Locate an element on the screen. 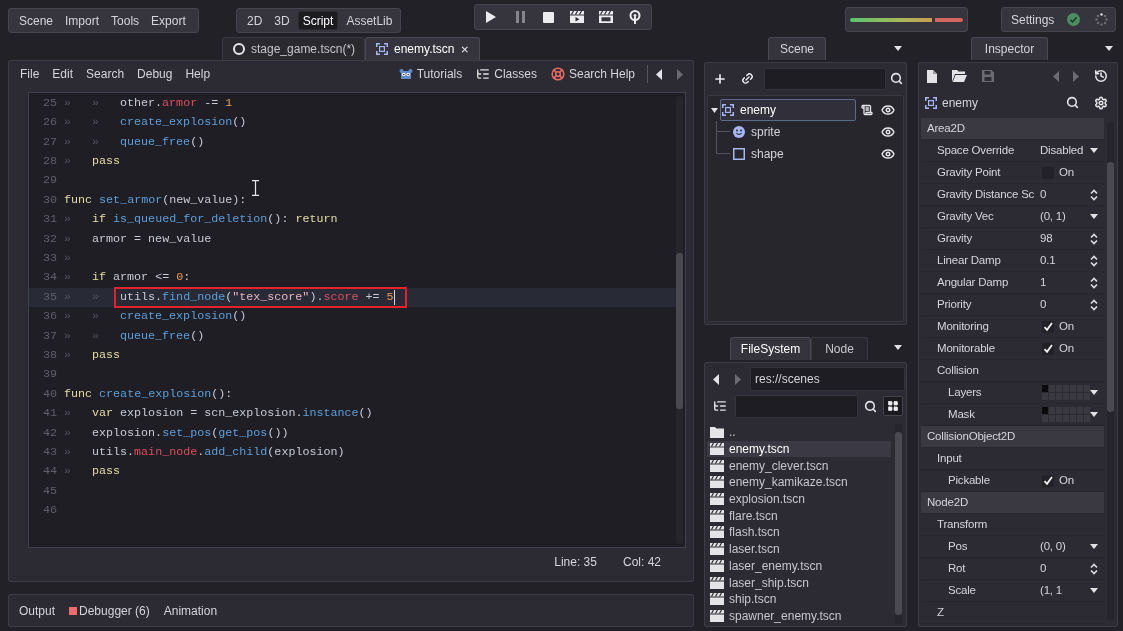 The image size is (1123, 631). expand-arrow-icon is located at coordinates (714, 110).